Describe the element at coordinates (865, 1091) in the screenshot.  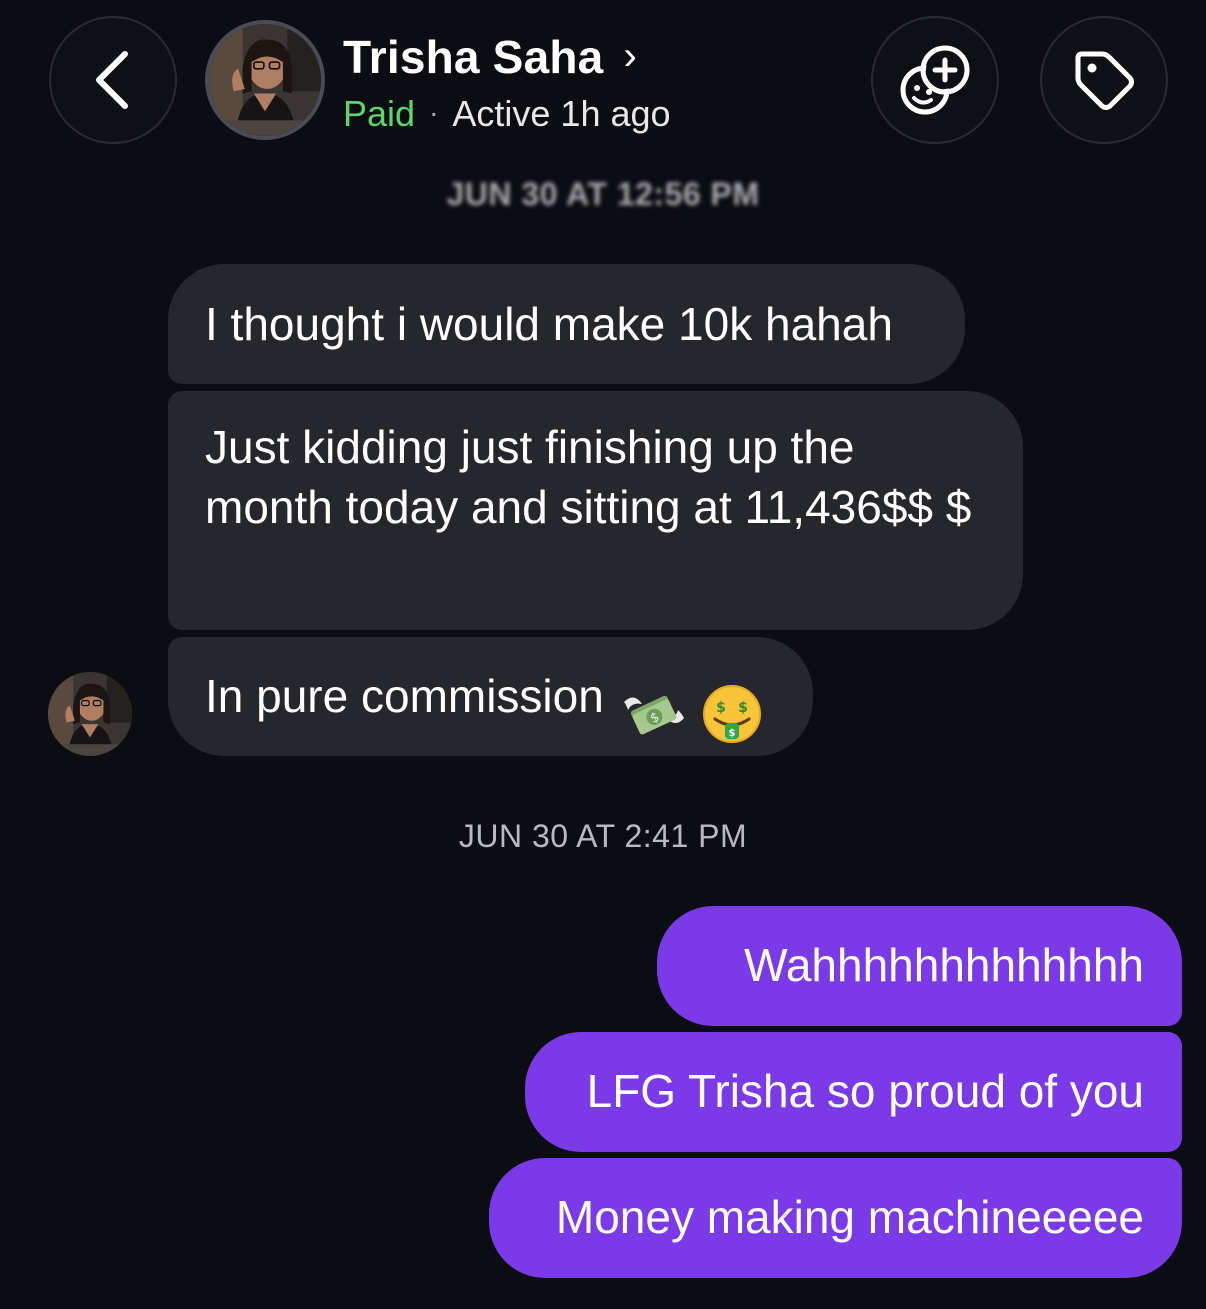
I see `message-text: LFG Trisha so proud of you` at that location.